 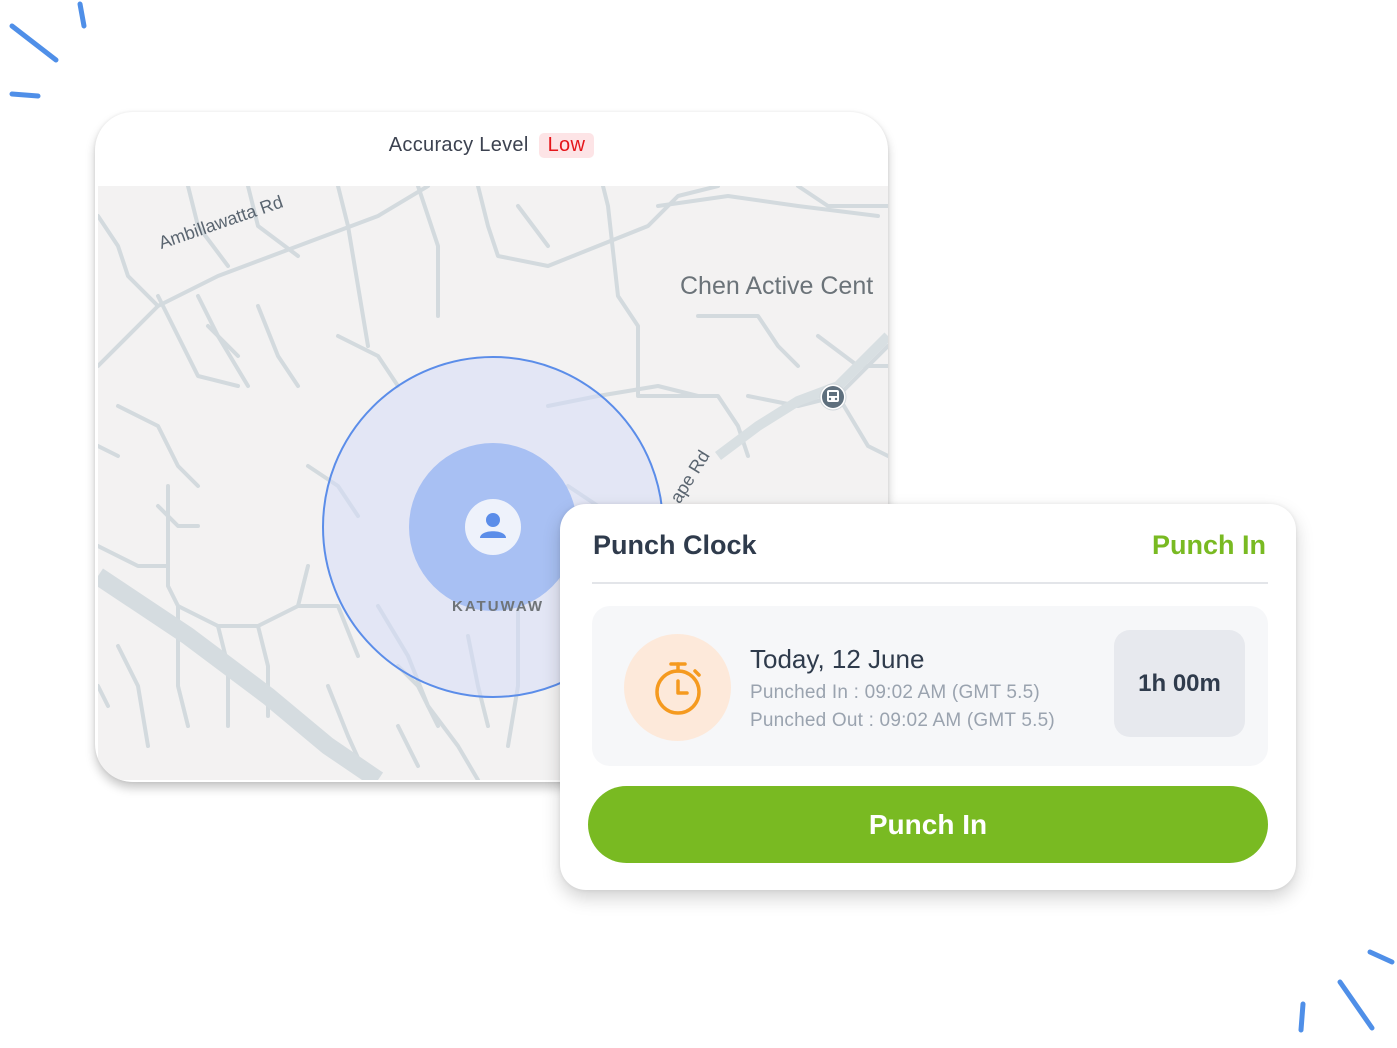 I want to click on punch-date: Today, 12 June, so click(x=837, y=659).